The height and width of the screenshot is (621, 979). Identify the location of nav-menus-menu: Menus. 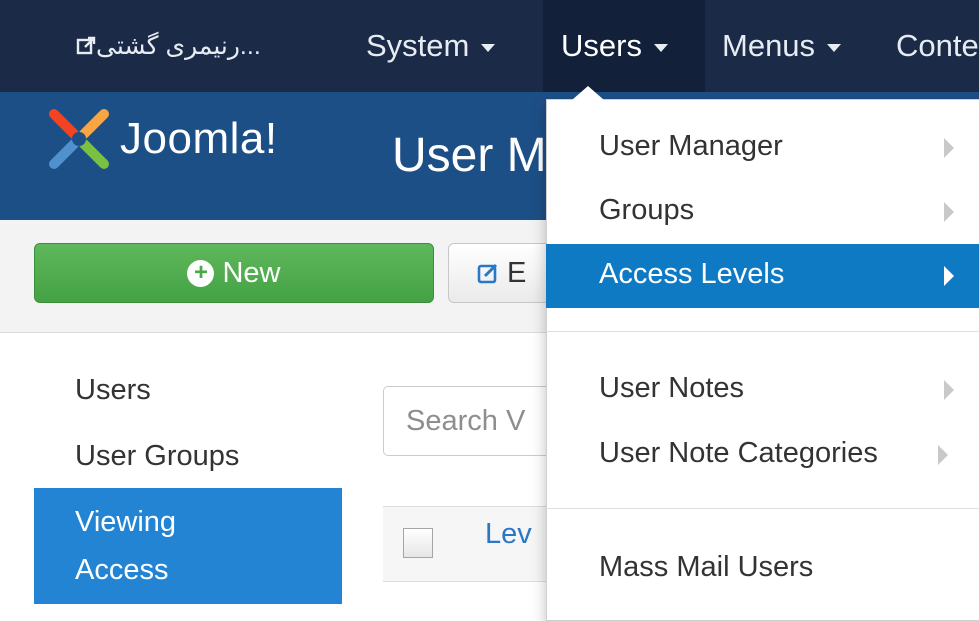
(782, 46).